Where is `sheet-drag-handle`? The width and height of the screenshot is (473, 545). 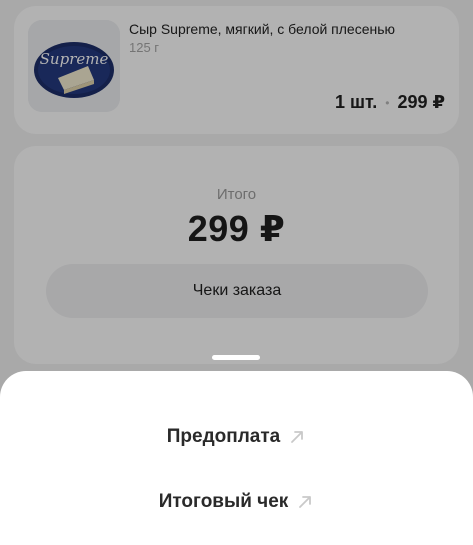
sheet-drag-handle is located at coordinates (236, 357).